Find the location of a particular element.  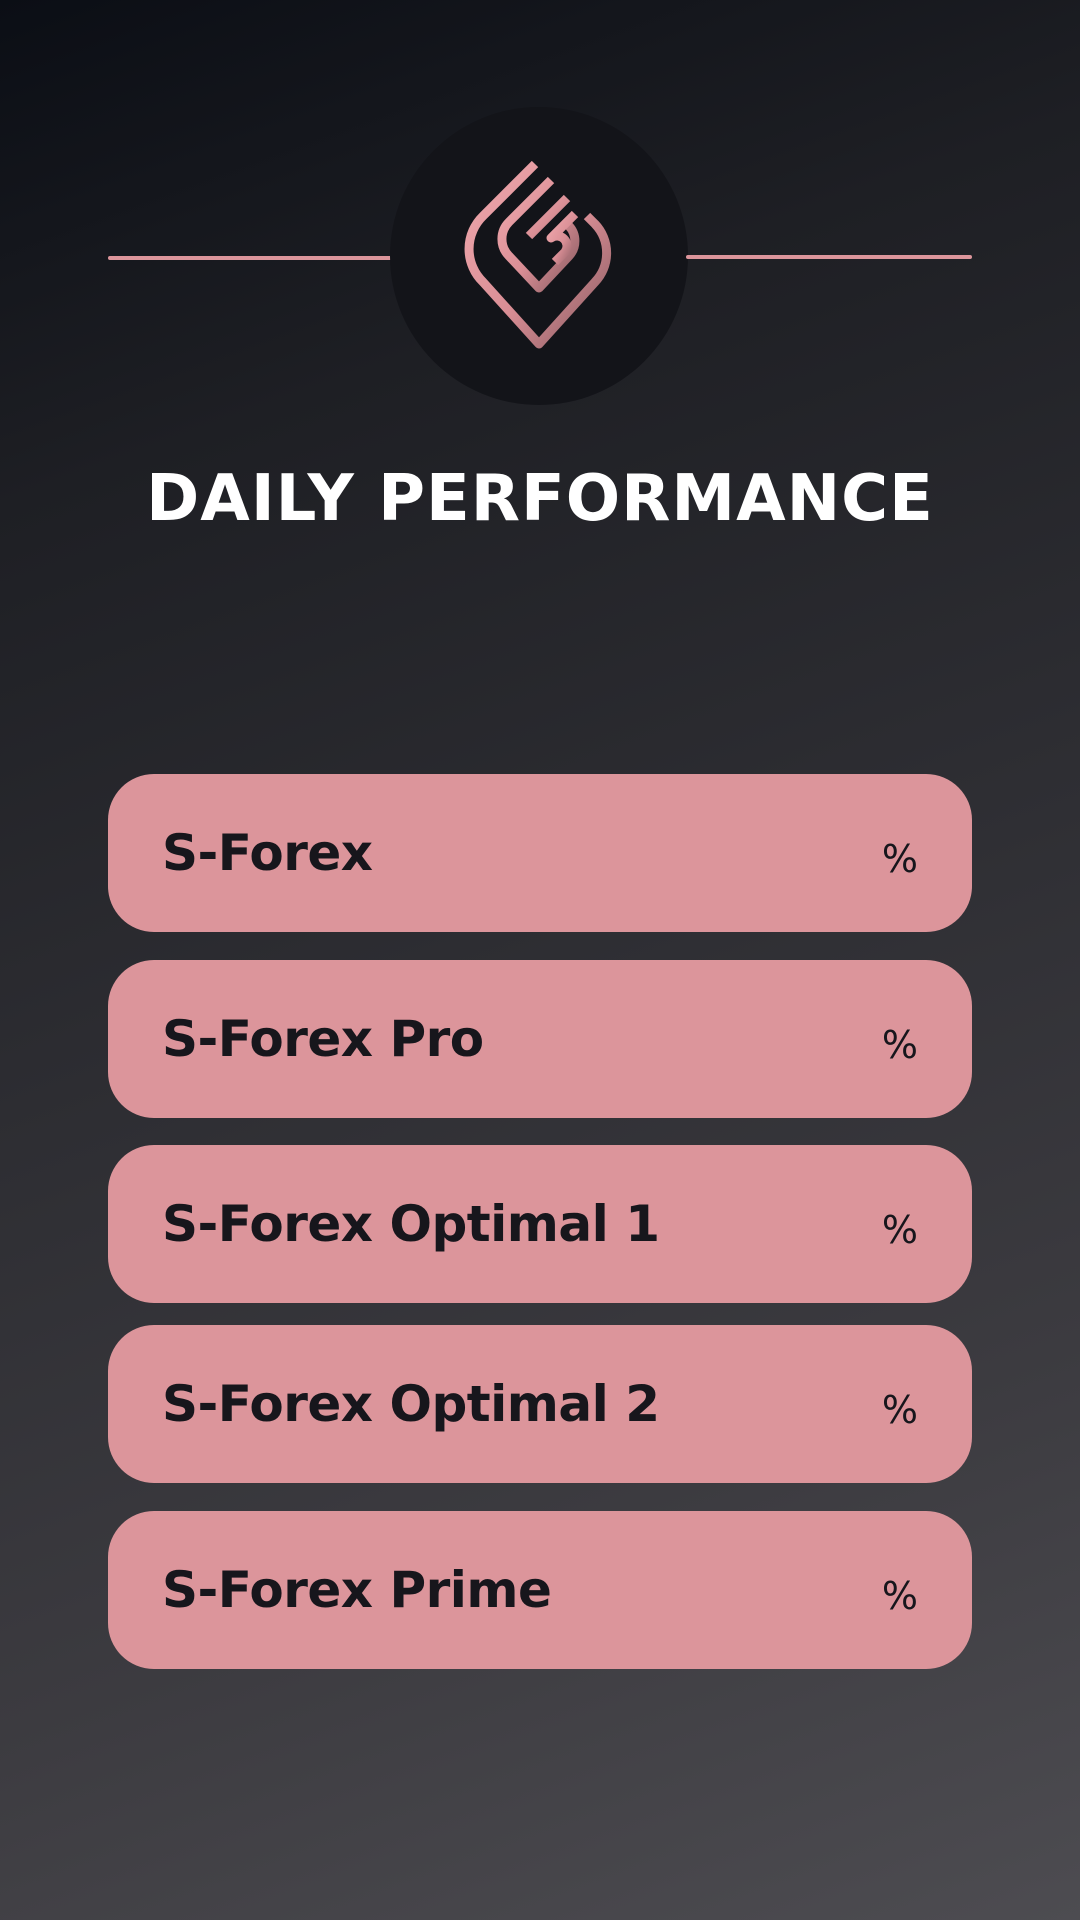

divider-line-right is located at coordinates (829, 257).